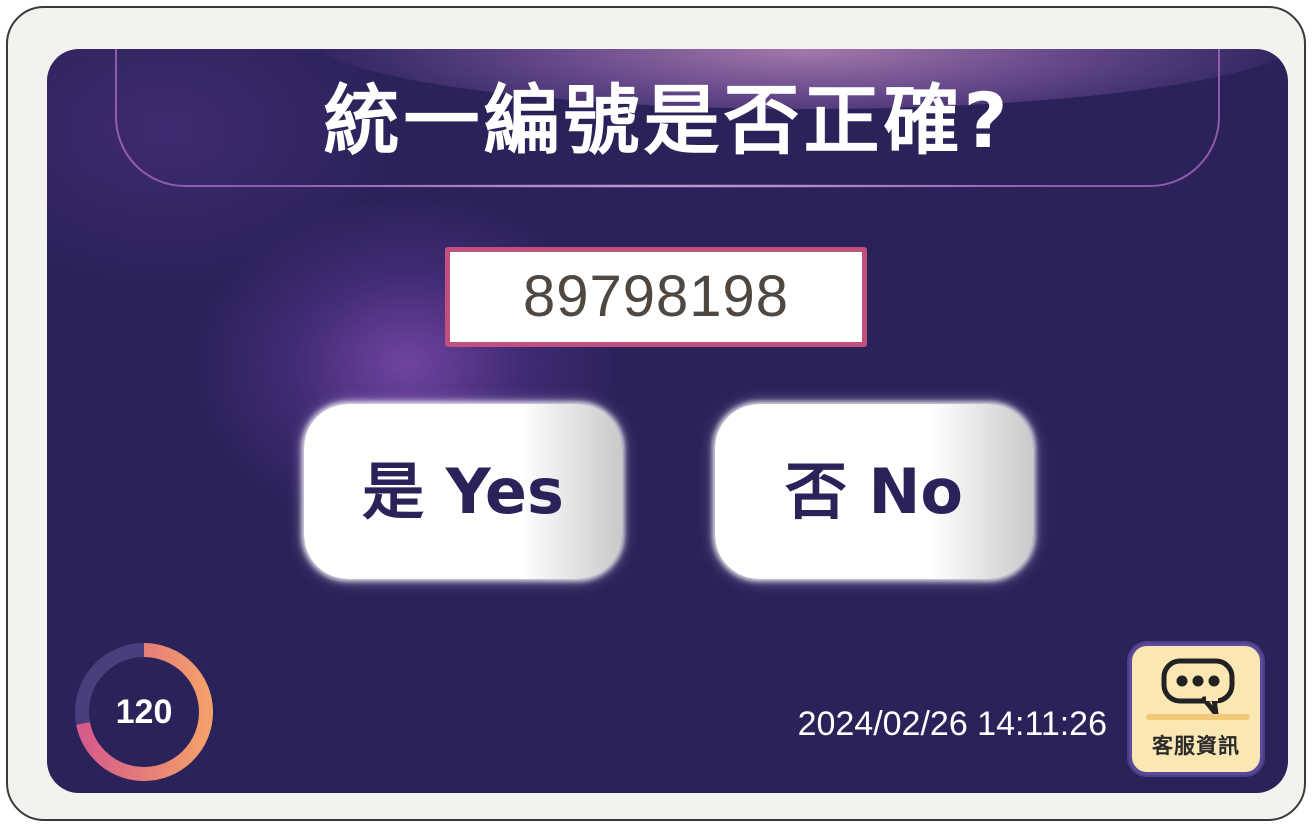  What do you see at coordinates (656, 297) in the screenshot?
I see `tax-id-display: 89798198` at bounding box center [656, 297].